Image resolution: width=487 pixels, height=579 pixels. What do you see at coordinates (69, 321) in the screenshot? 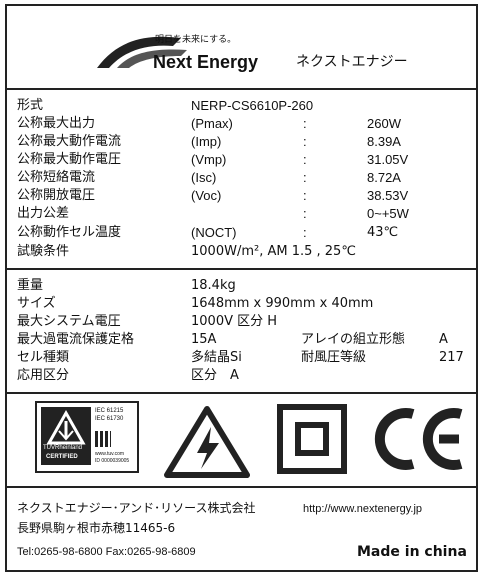
I see `physical-label: 最大システム電圧` at bounding box center [69, 321].